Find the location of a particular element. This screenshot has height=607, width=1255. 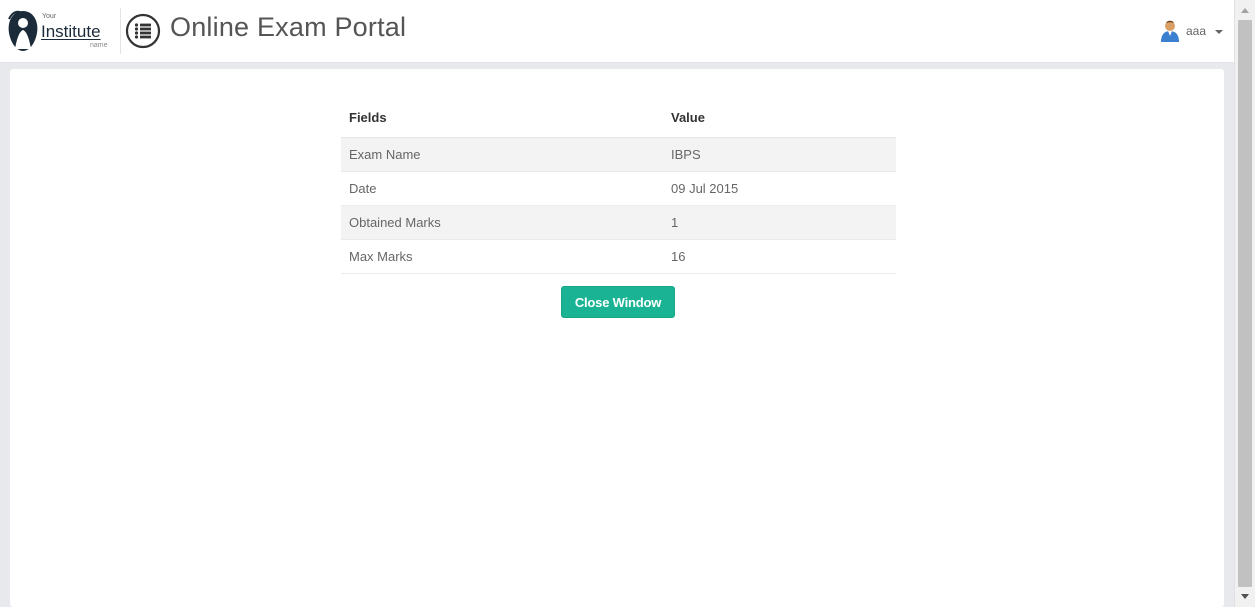

chevron-down-icon is located at coordinates (1219, 32).